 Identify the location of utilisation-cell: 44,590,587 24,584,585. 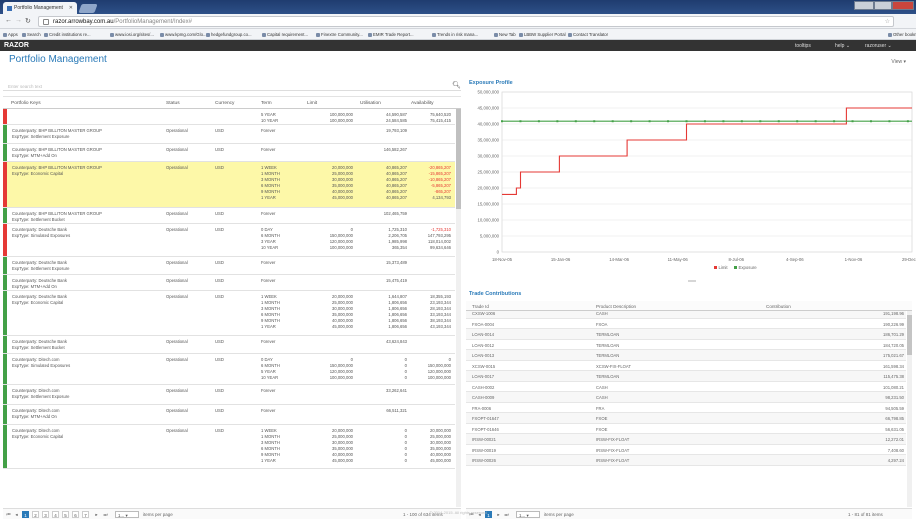
(383, 118).